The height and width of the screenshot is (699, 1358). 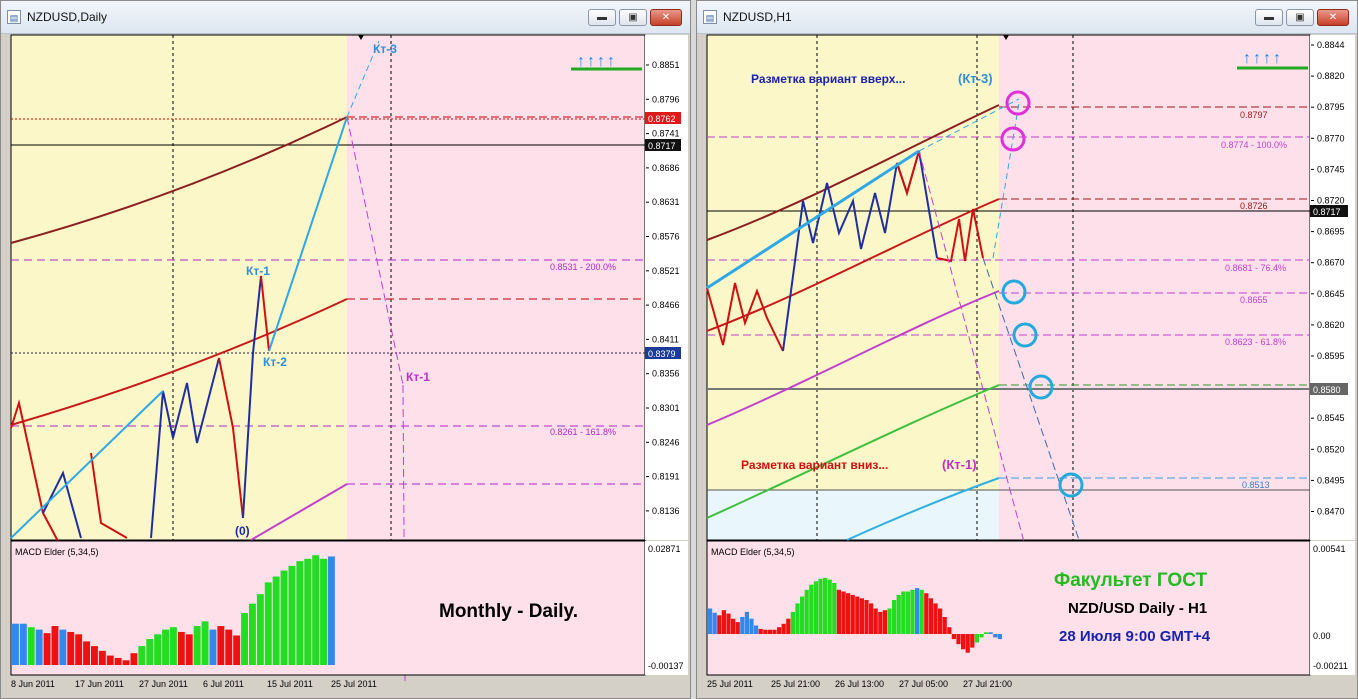 I want to click on right-window-title: NZDUSD,H1, so click(x=757, y=17).